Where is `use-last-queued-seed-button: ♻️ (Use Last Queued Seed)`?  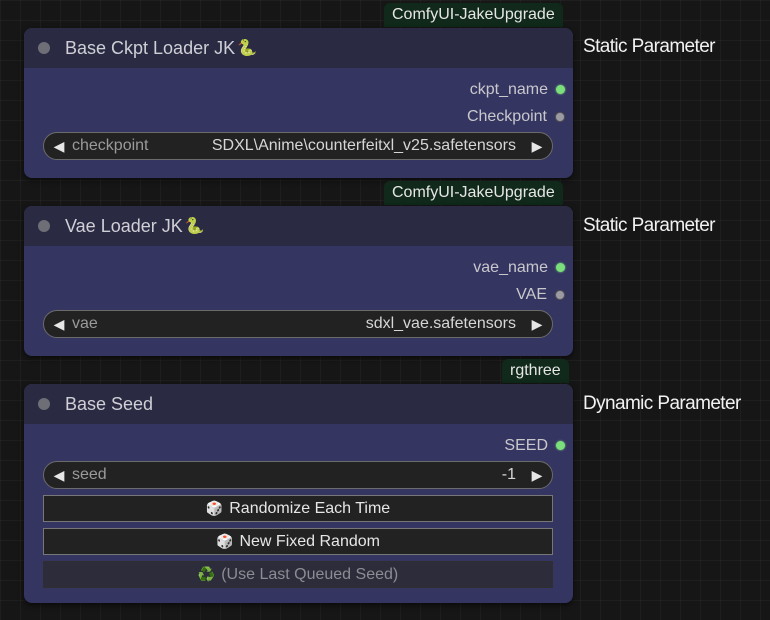 use-last-queued-seed-button: ♻️ (Use Last Queued Seed) is located at coordinates (298, 574).